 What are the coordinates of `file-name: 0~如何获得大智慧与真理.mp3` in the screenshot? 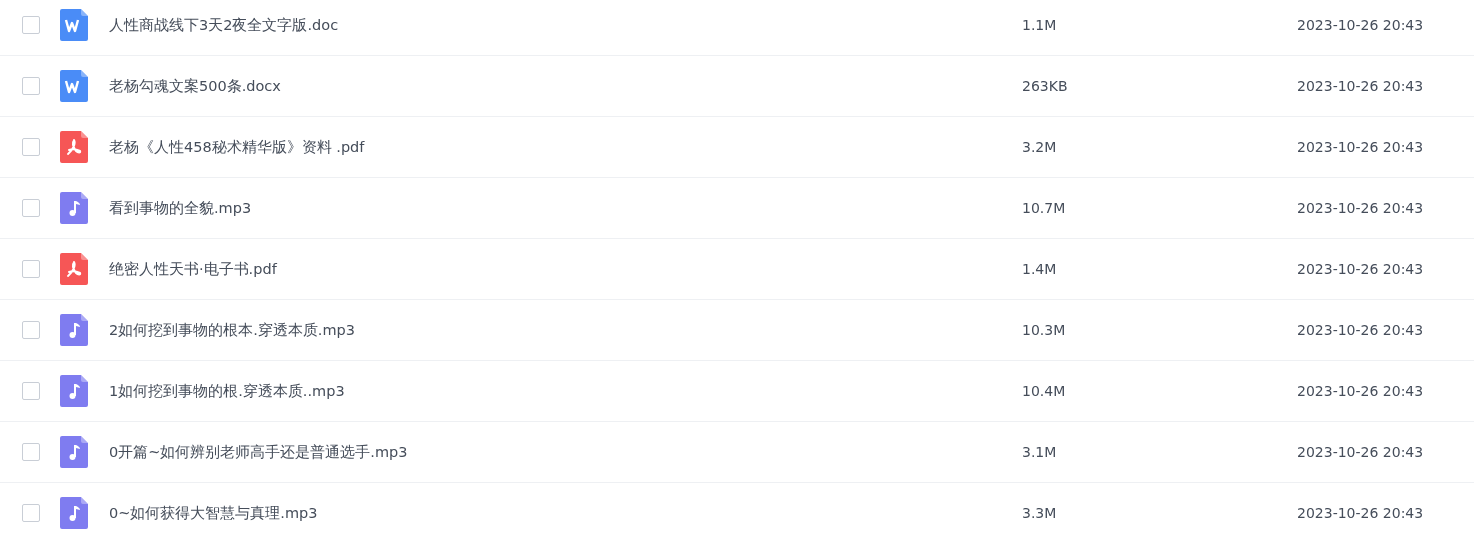 It's located at (565, 513).